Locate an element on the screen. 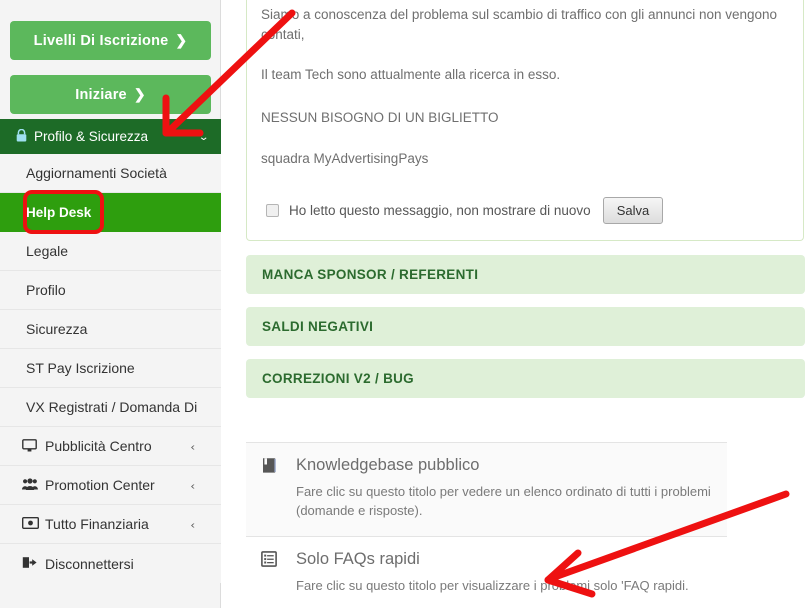 Image resolution: width=805 pixels, height=608 pixels. get-started-button: Iniziare ❯ is located at coordinates (110, 94).